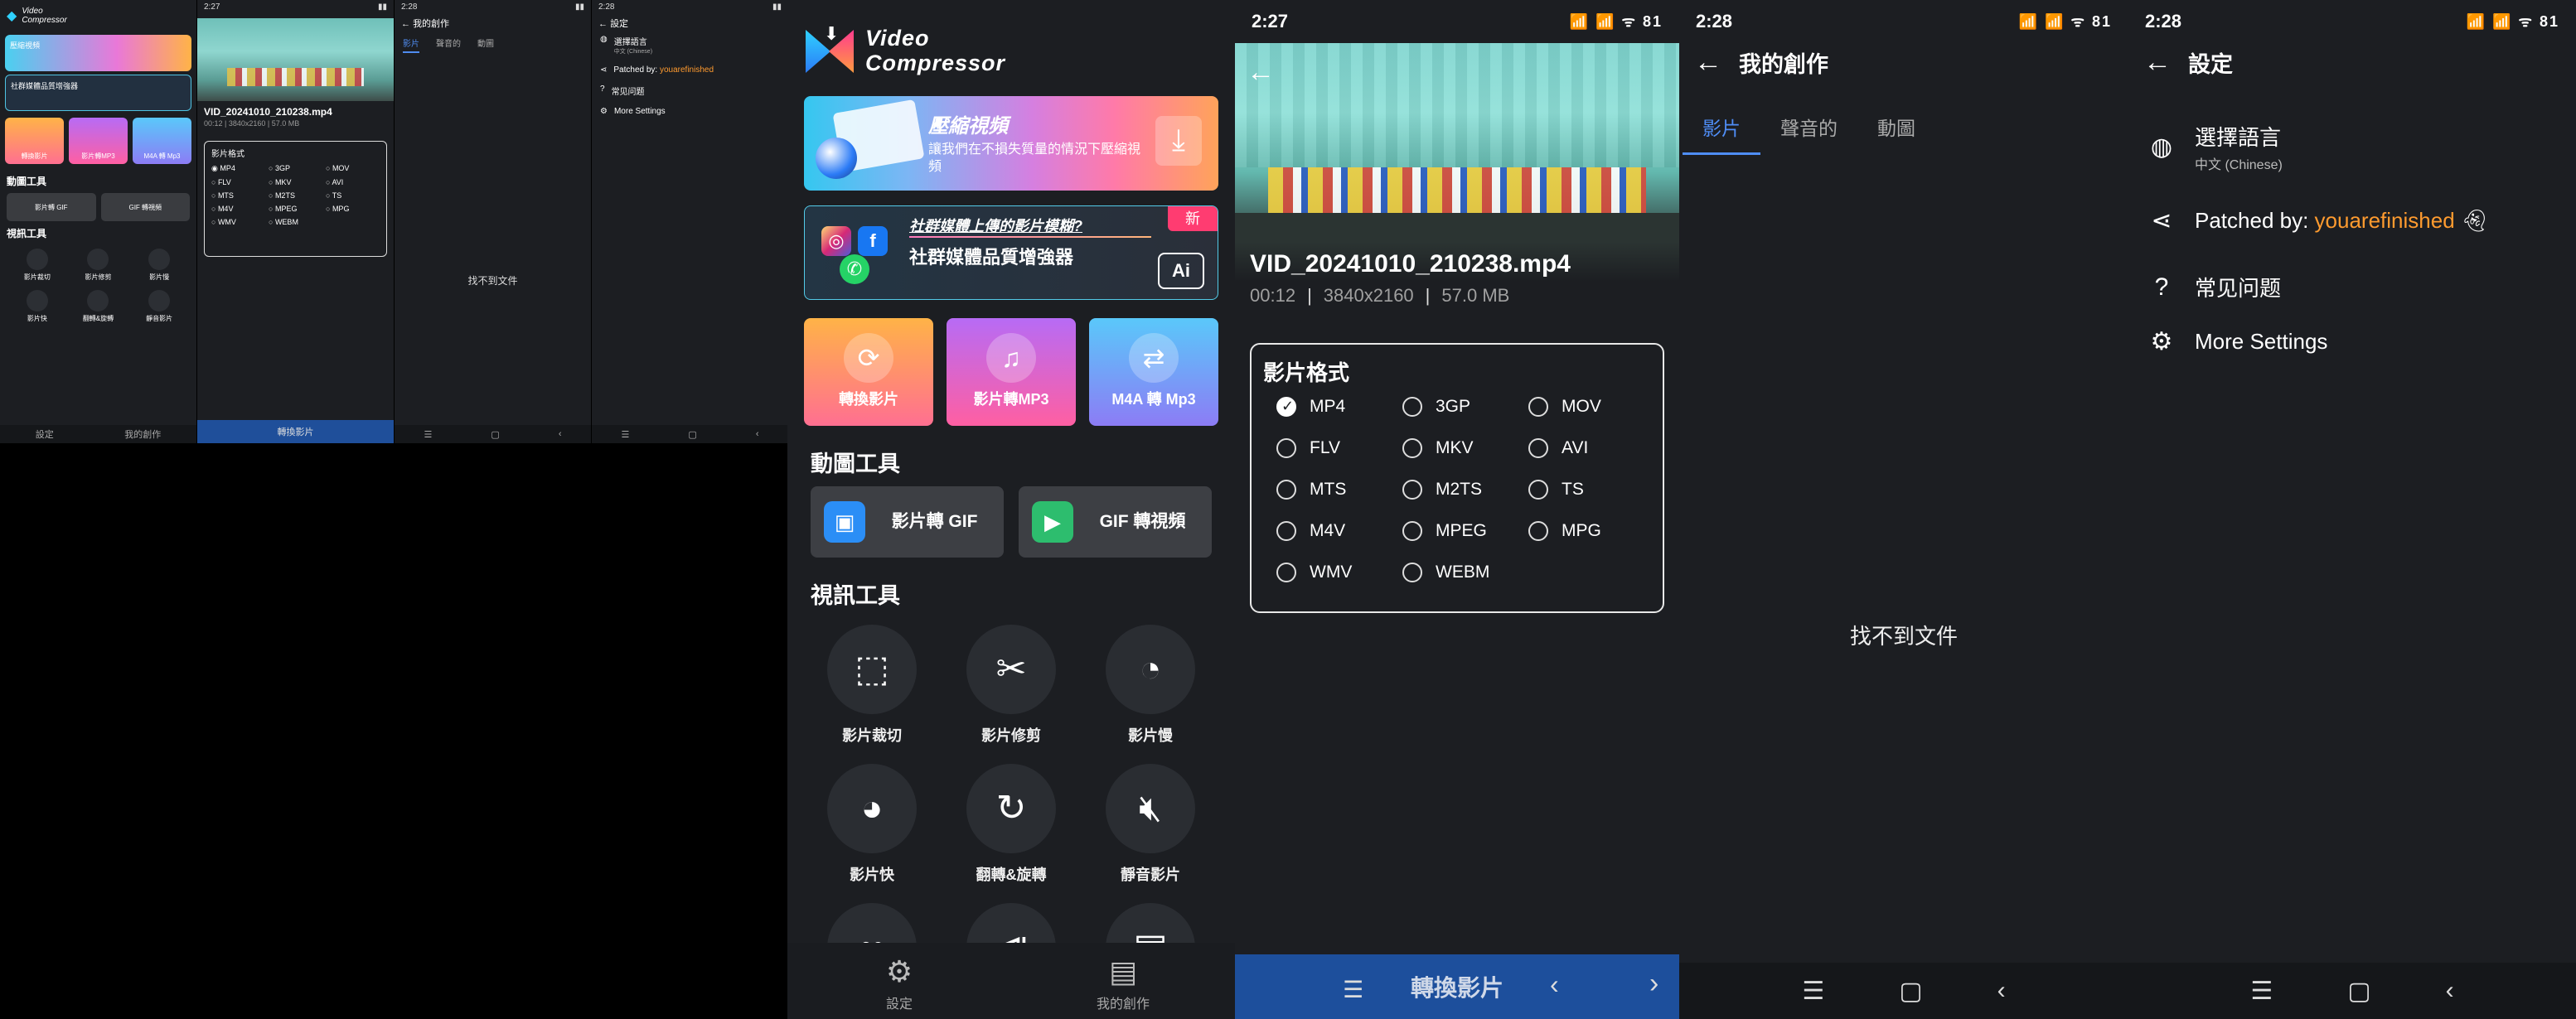  Describe the element at coordinates (98, 93) in the screenshot. I see `thumb-banner-enhancer: 社群媒體品質增強器` at that location.